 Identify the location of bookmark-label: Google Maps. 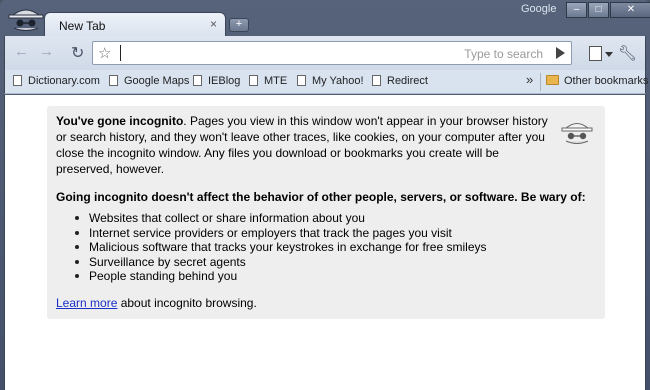
(157, 81).